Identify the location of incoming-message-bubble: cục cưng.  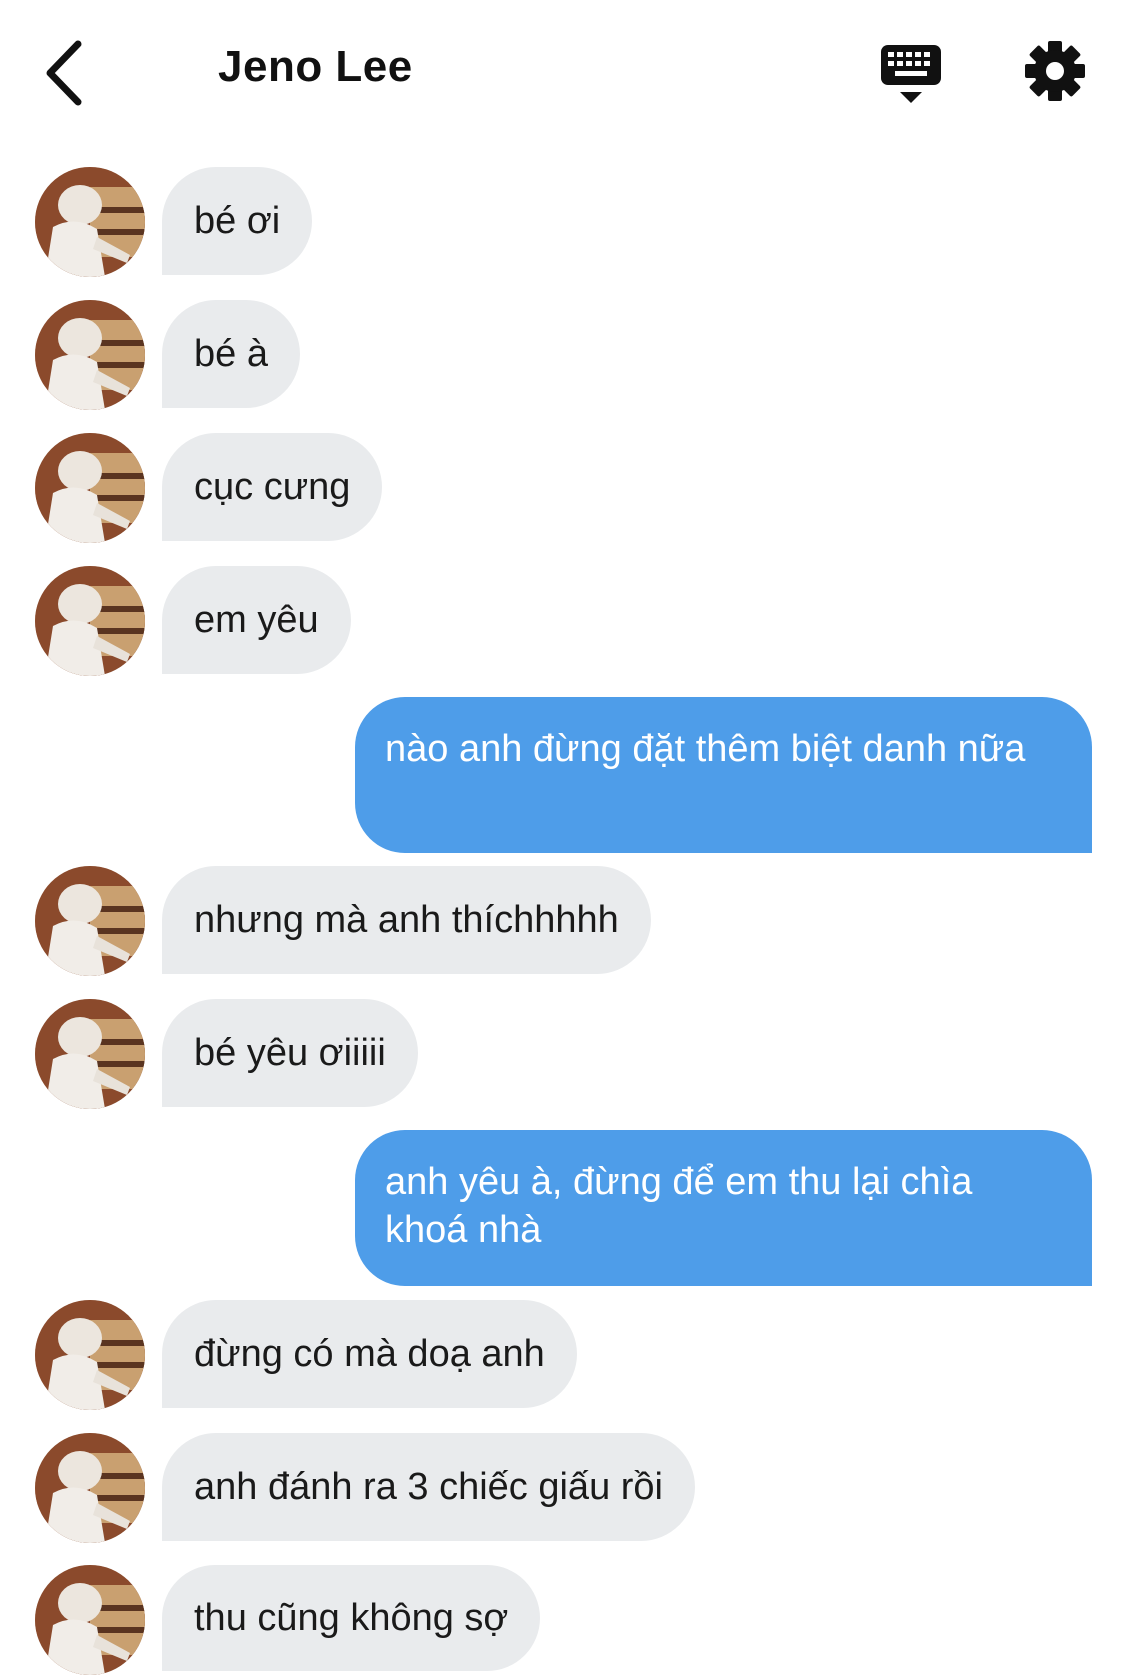
(272, 487).